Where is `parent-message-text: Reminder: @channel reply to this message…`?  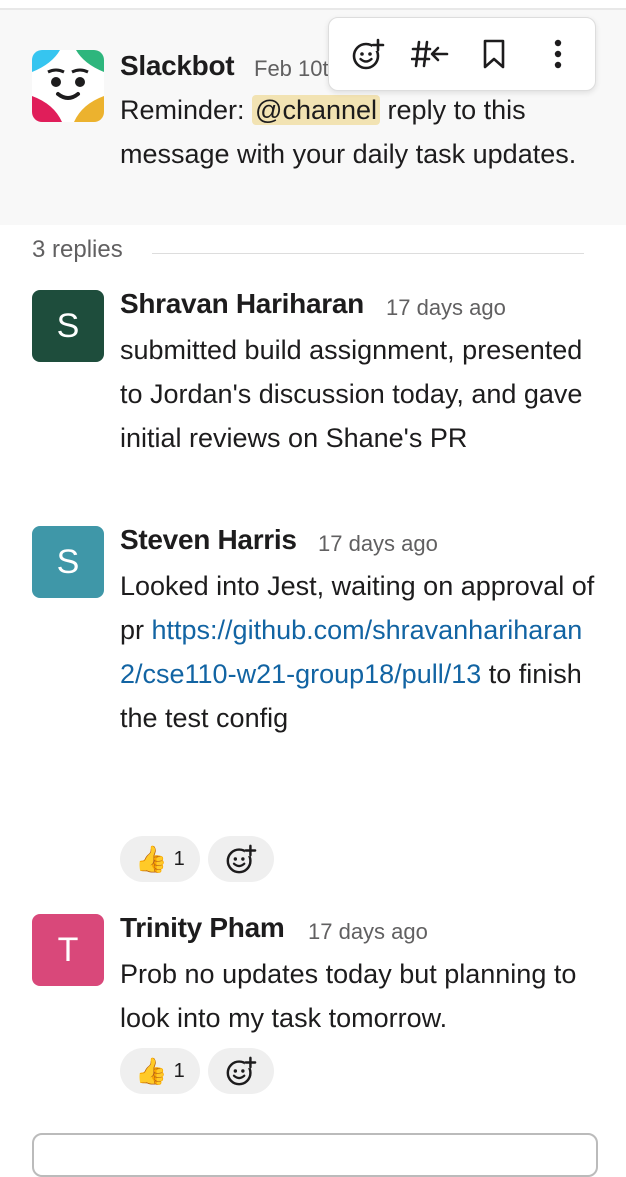
parent-message-text: Reminder: @channel reply to this message… is located at coordinates (360, 132).